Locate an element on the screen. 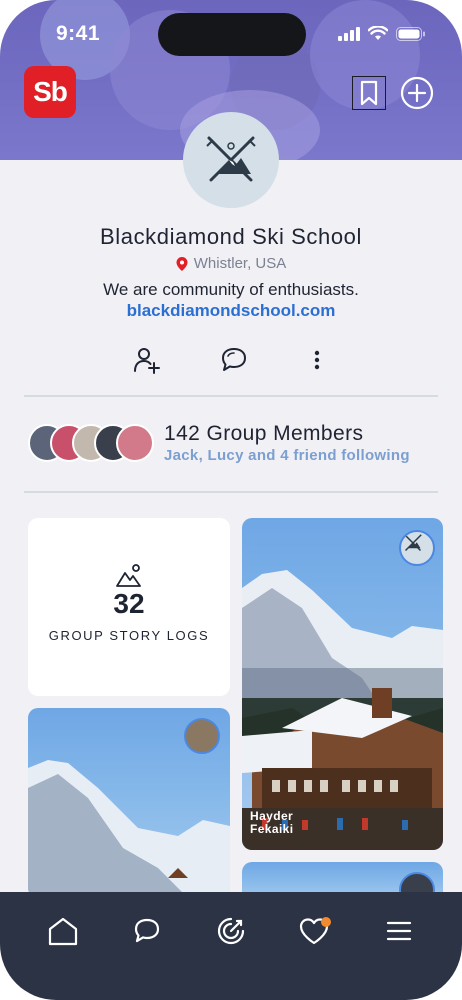 This screenshot has width=462, height=1000. tab-home is located at coordinates (63, 931).